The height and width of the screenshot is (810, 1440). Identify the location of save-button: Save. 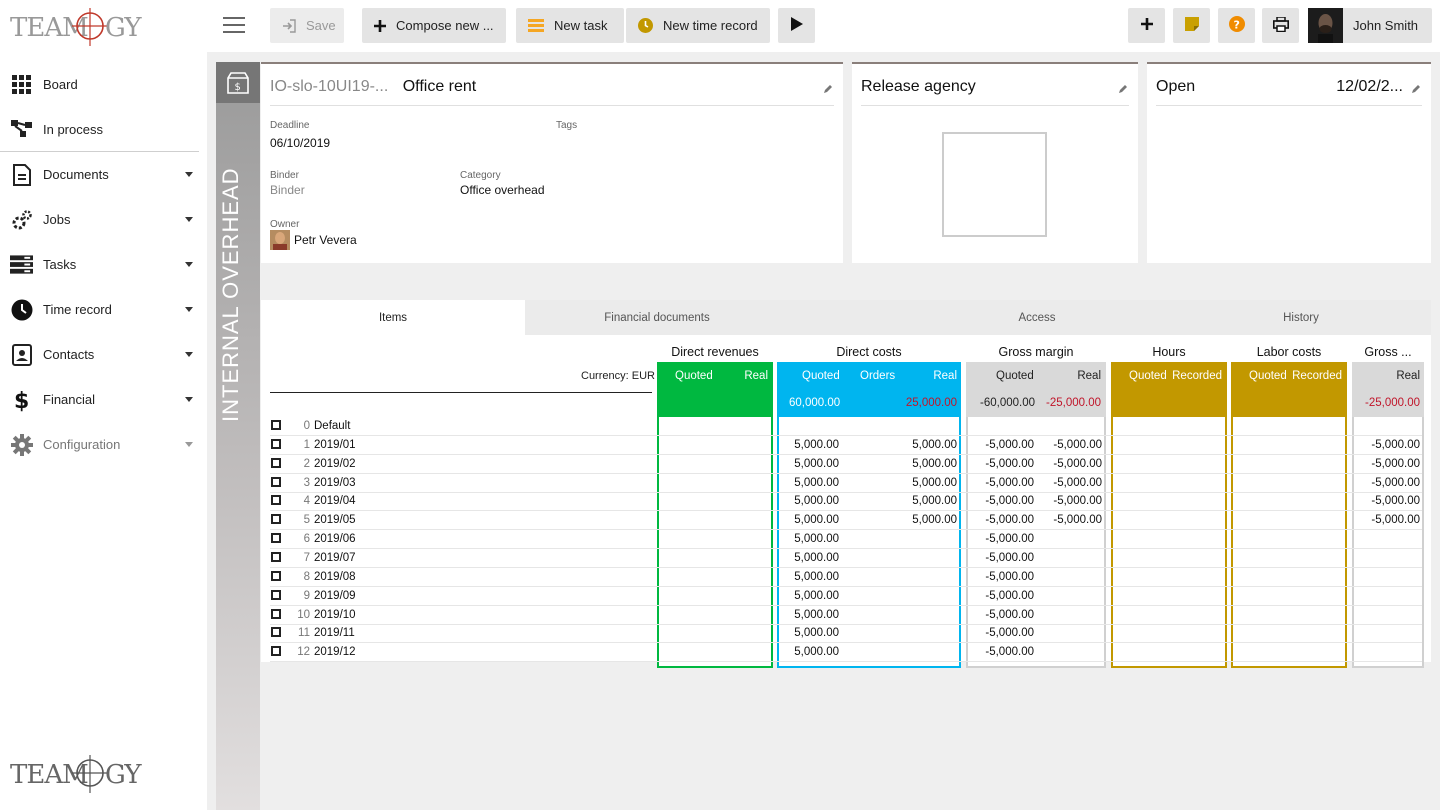
(307, 25).